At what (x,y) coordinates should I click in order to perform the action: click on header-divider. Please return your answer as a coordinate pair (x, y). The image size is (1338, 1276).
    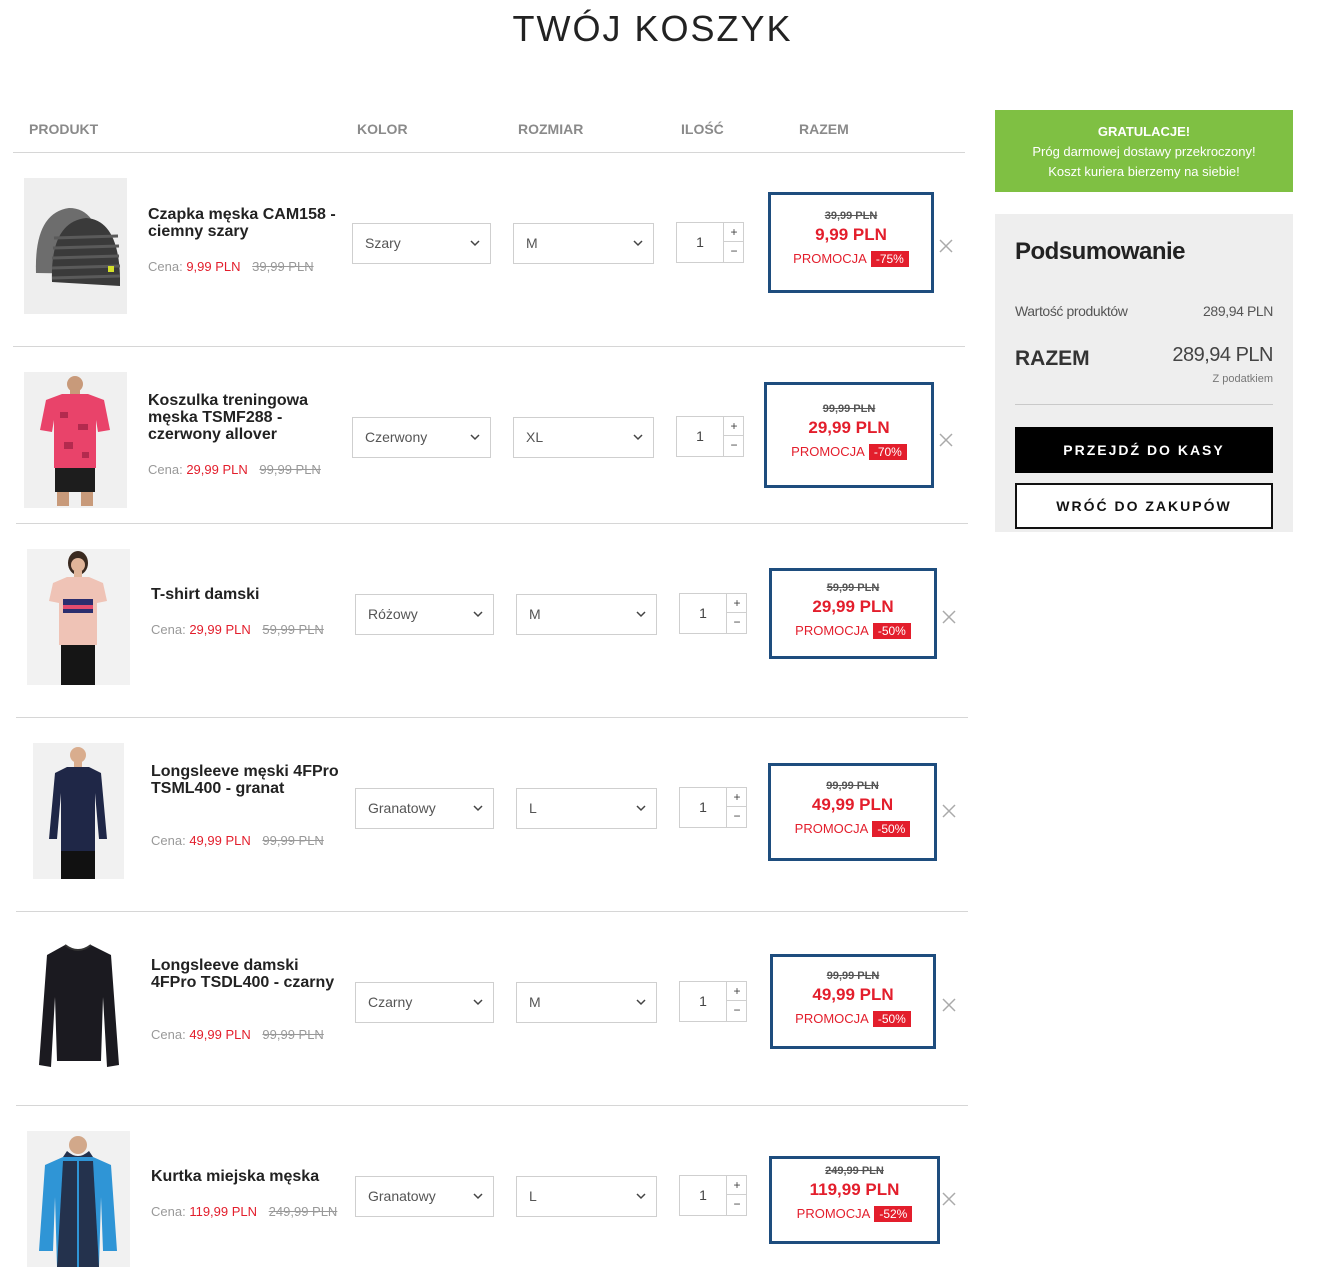
    Looking at the image, I should click on (489, 152).